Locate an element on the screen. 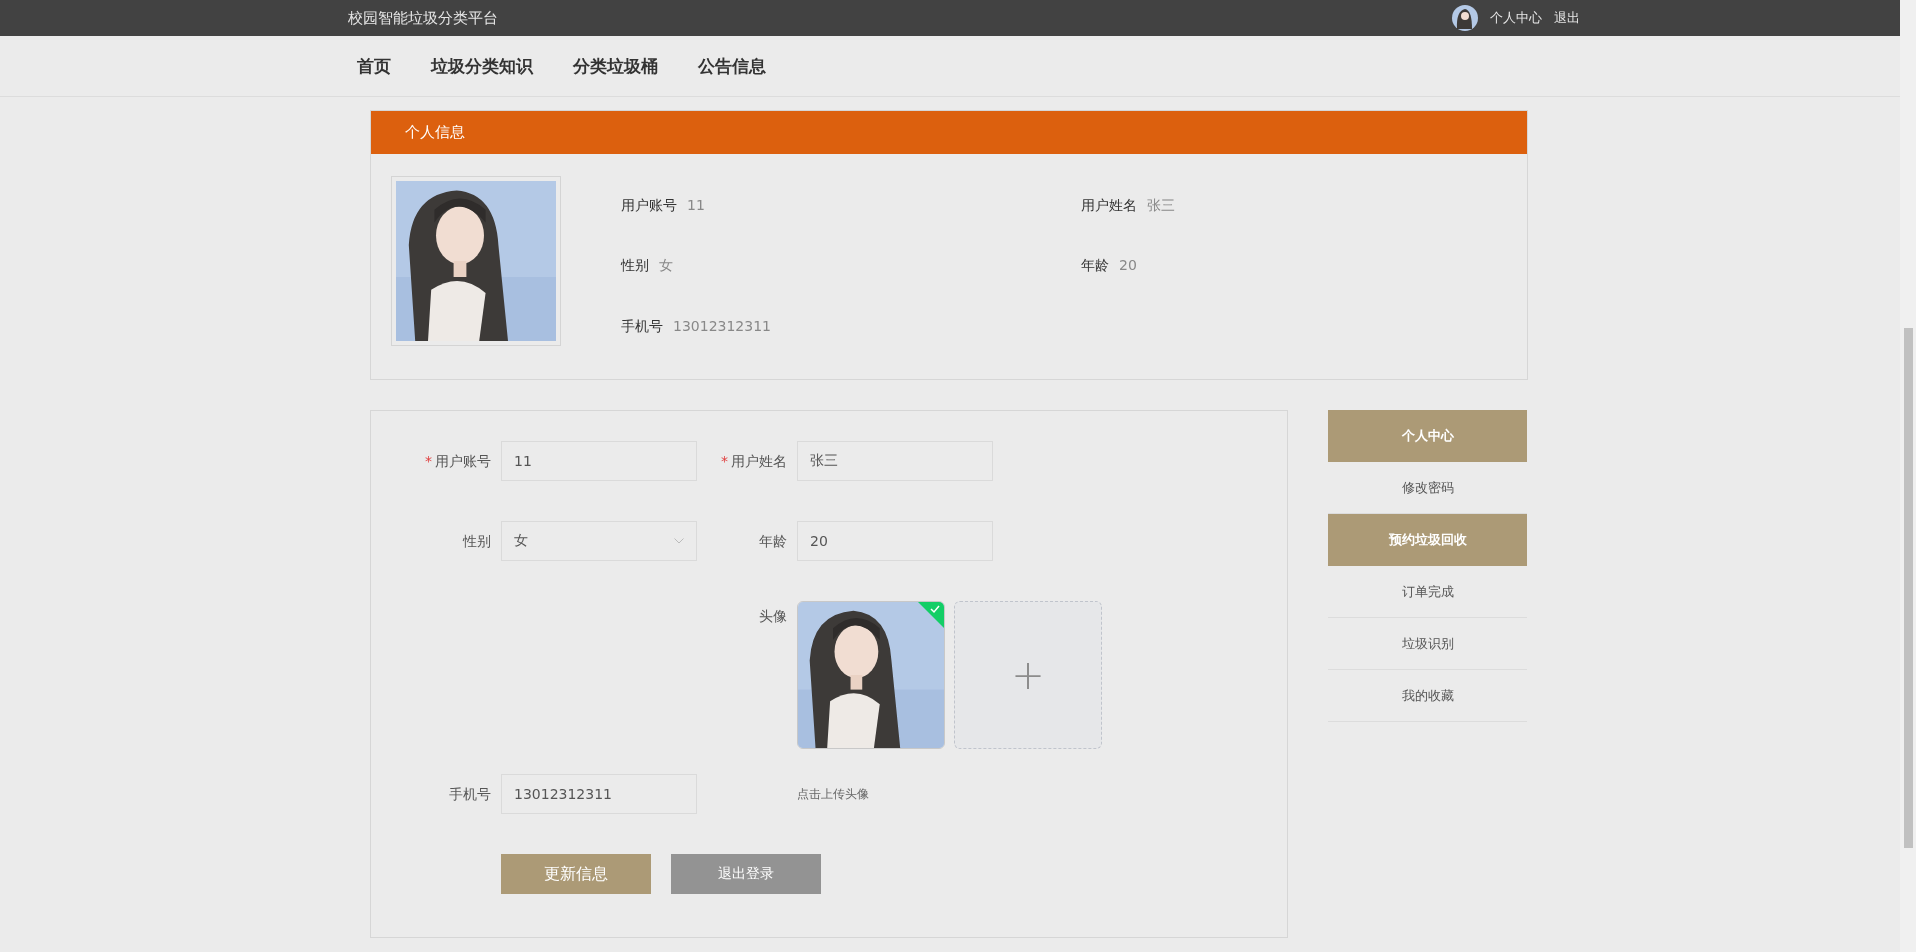 The width and height of the screenshot is (1916, 952). info-label: 年龄 is located at coordinates (1095, 266).